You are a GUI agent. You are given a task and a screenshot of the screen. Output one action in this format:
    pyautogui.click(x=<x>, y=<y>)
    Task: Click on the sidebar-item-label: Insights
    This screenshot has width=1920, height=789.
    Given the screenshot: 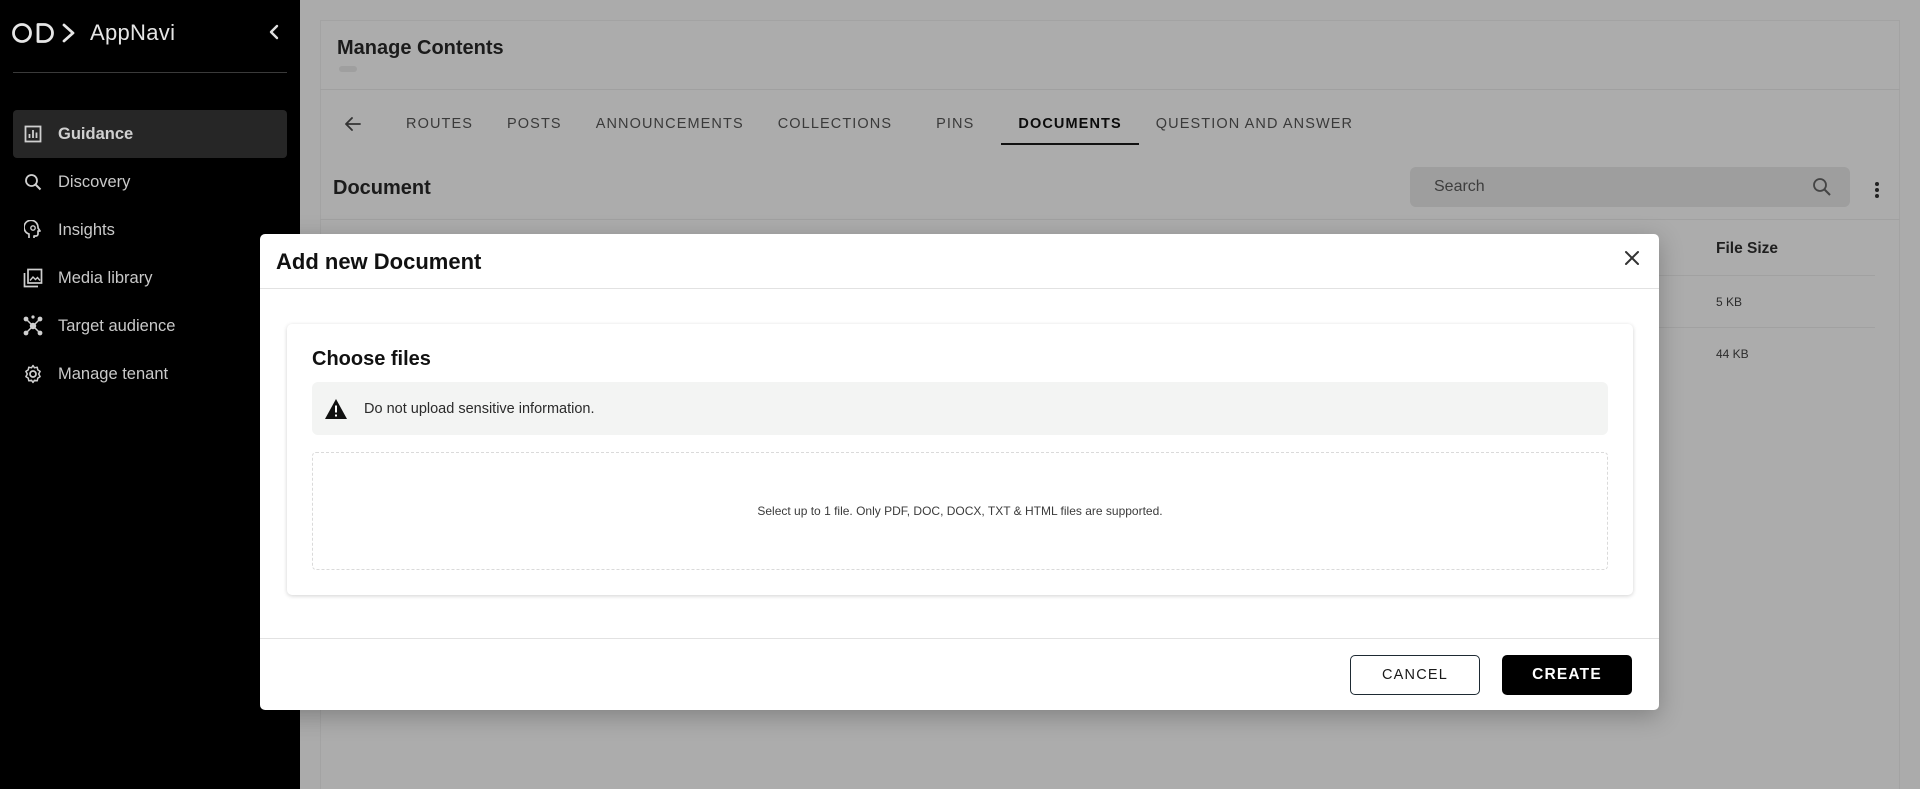 What is the action you would take?
    pyautogui.click(x=86, y=229)
    